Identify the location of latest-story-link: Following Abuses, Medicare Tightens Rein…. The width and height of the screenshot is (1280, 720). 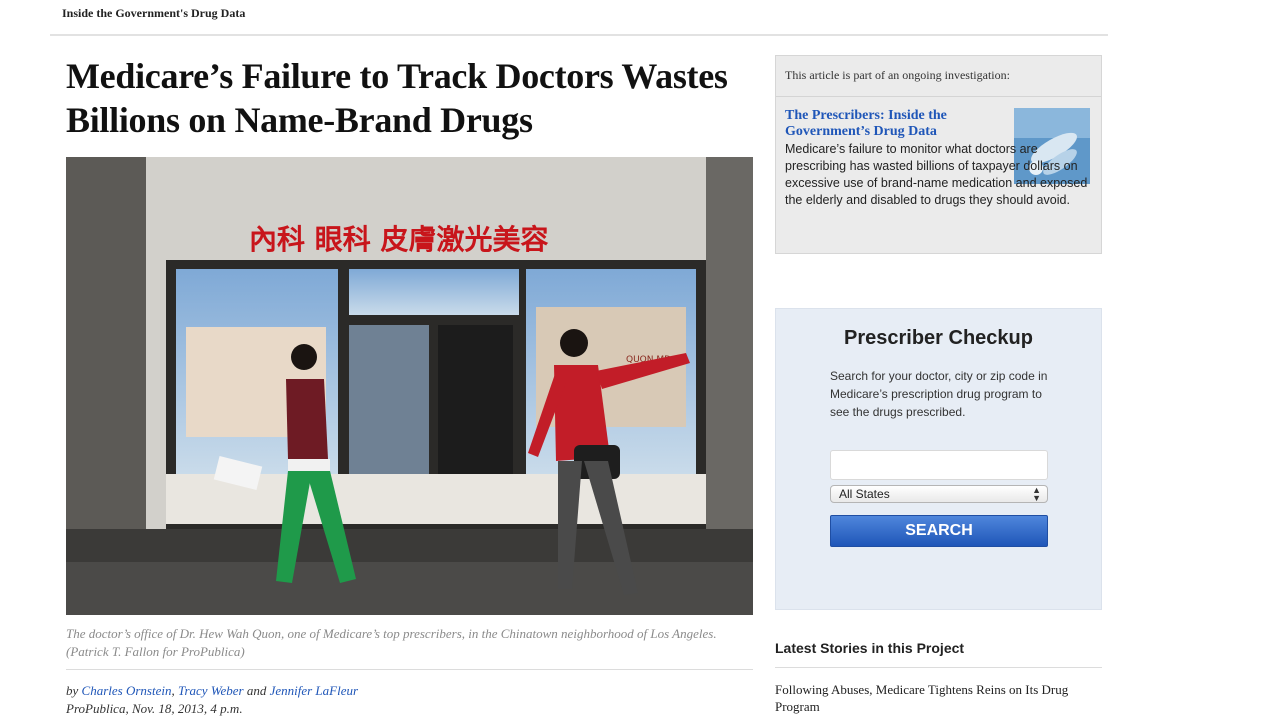
(938, 698).